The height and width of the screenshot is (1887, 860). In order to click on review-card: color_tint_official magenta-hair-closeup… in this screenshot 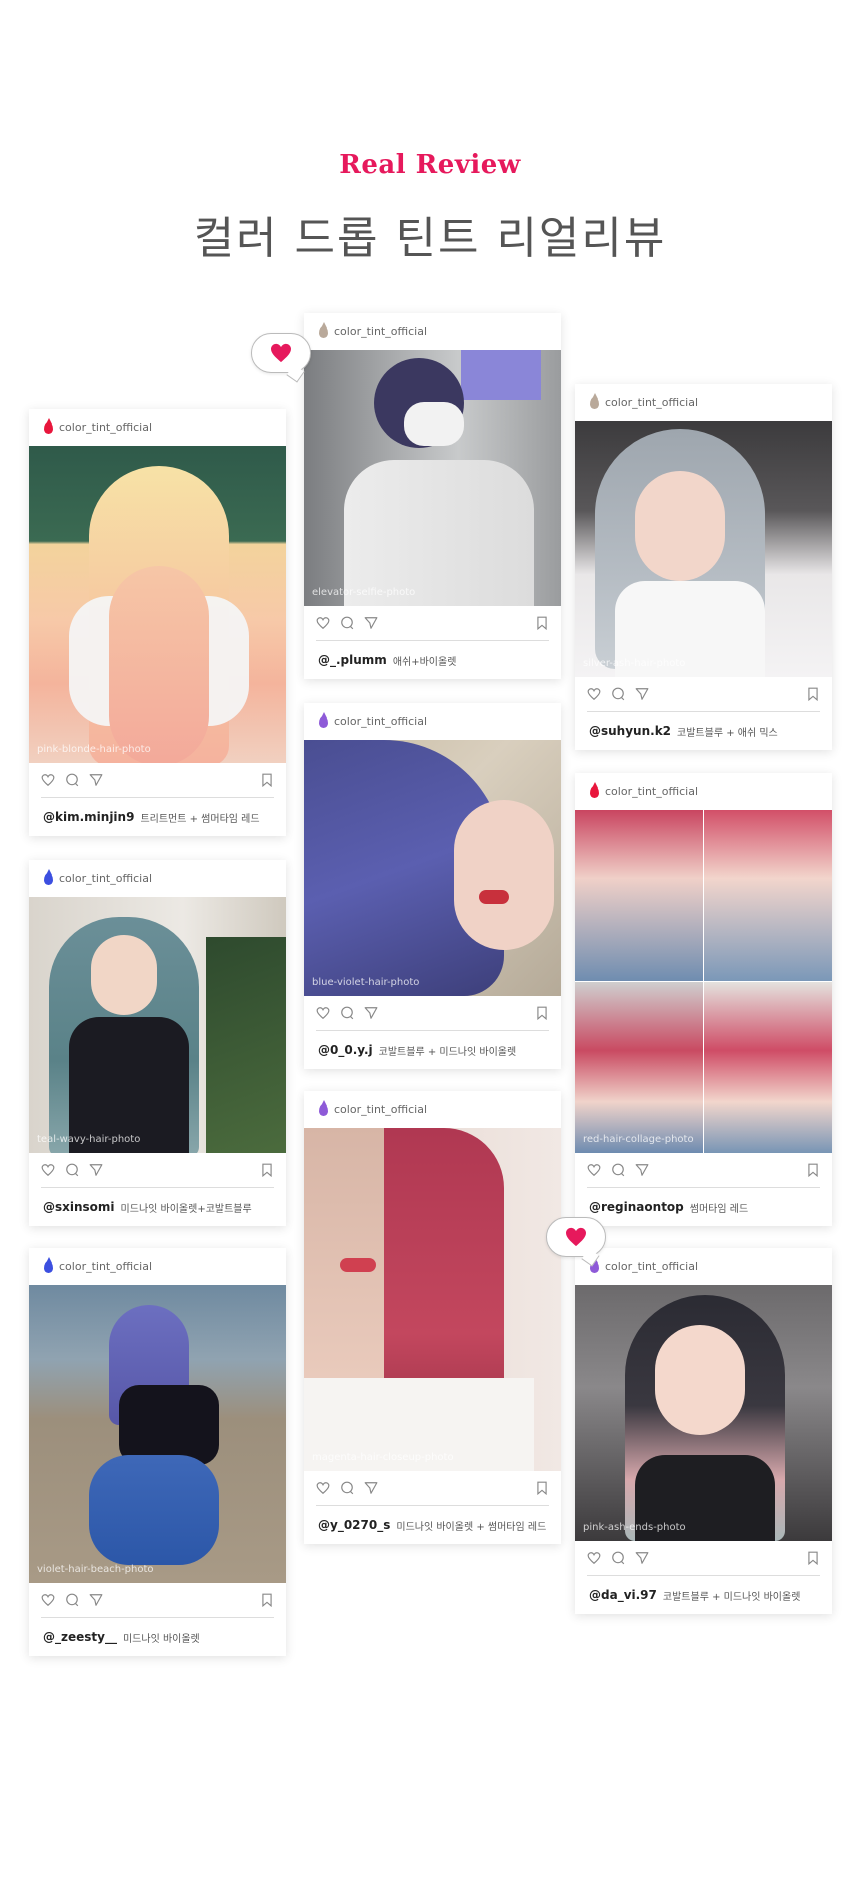, I will do `click(432, 1317)`.